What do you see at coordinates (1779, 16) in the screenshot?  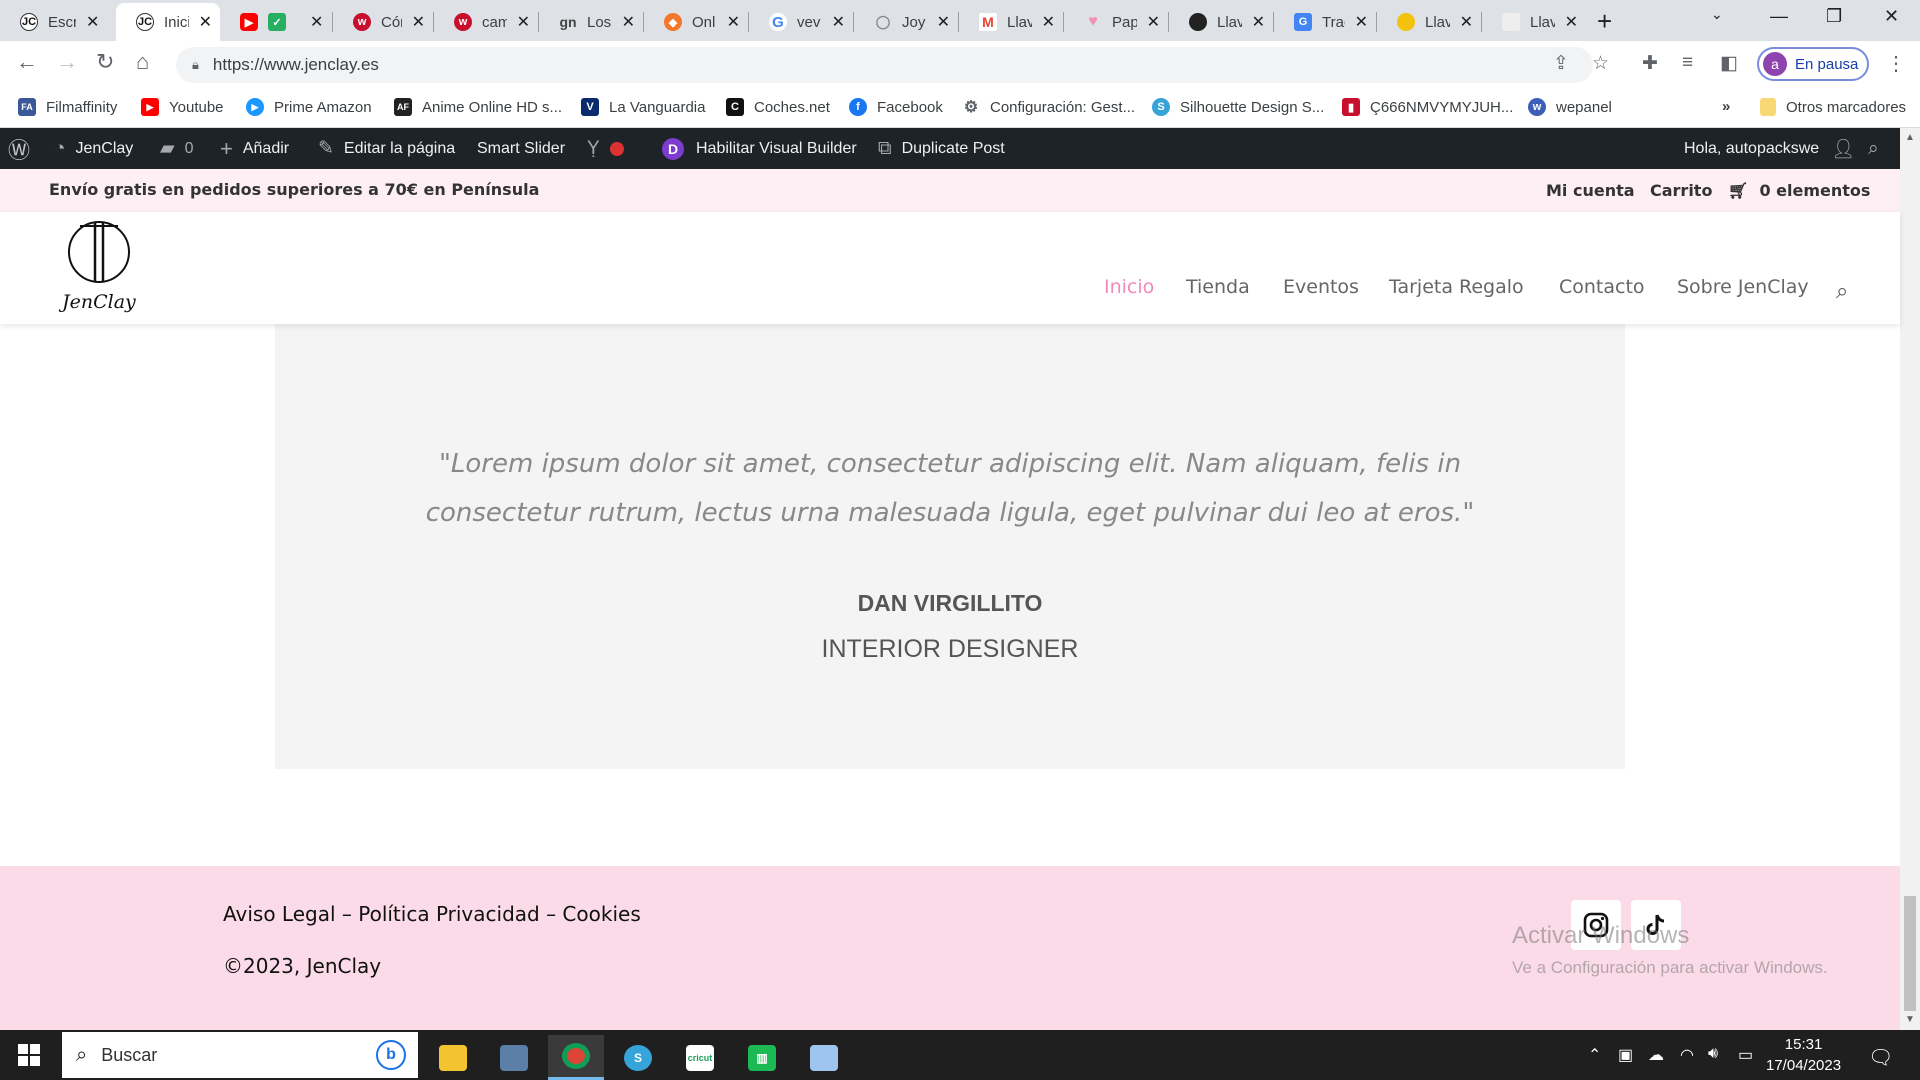 I see `minimize-button: —` at bounding box center [1779, 16].